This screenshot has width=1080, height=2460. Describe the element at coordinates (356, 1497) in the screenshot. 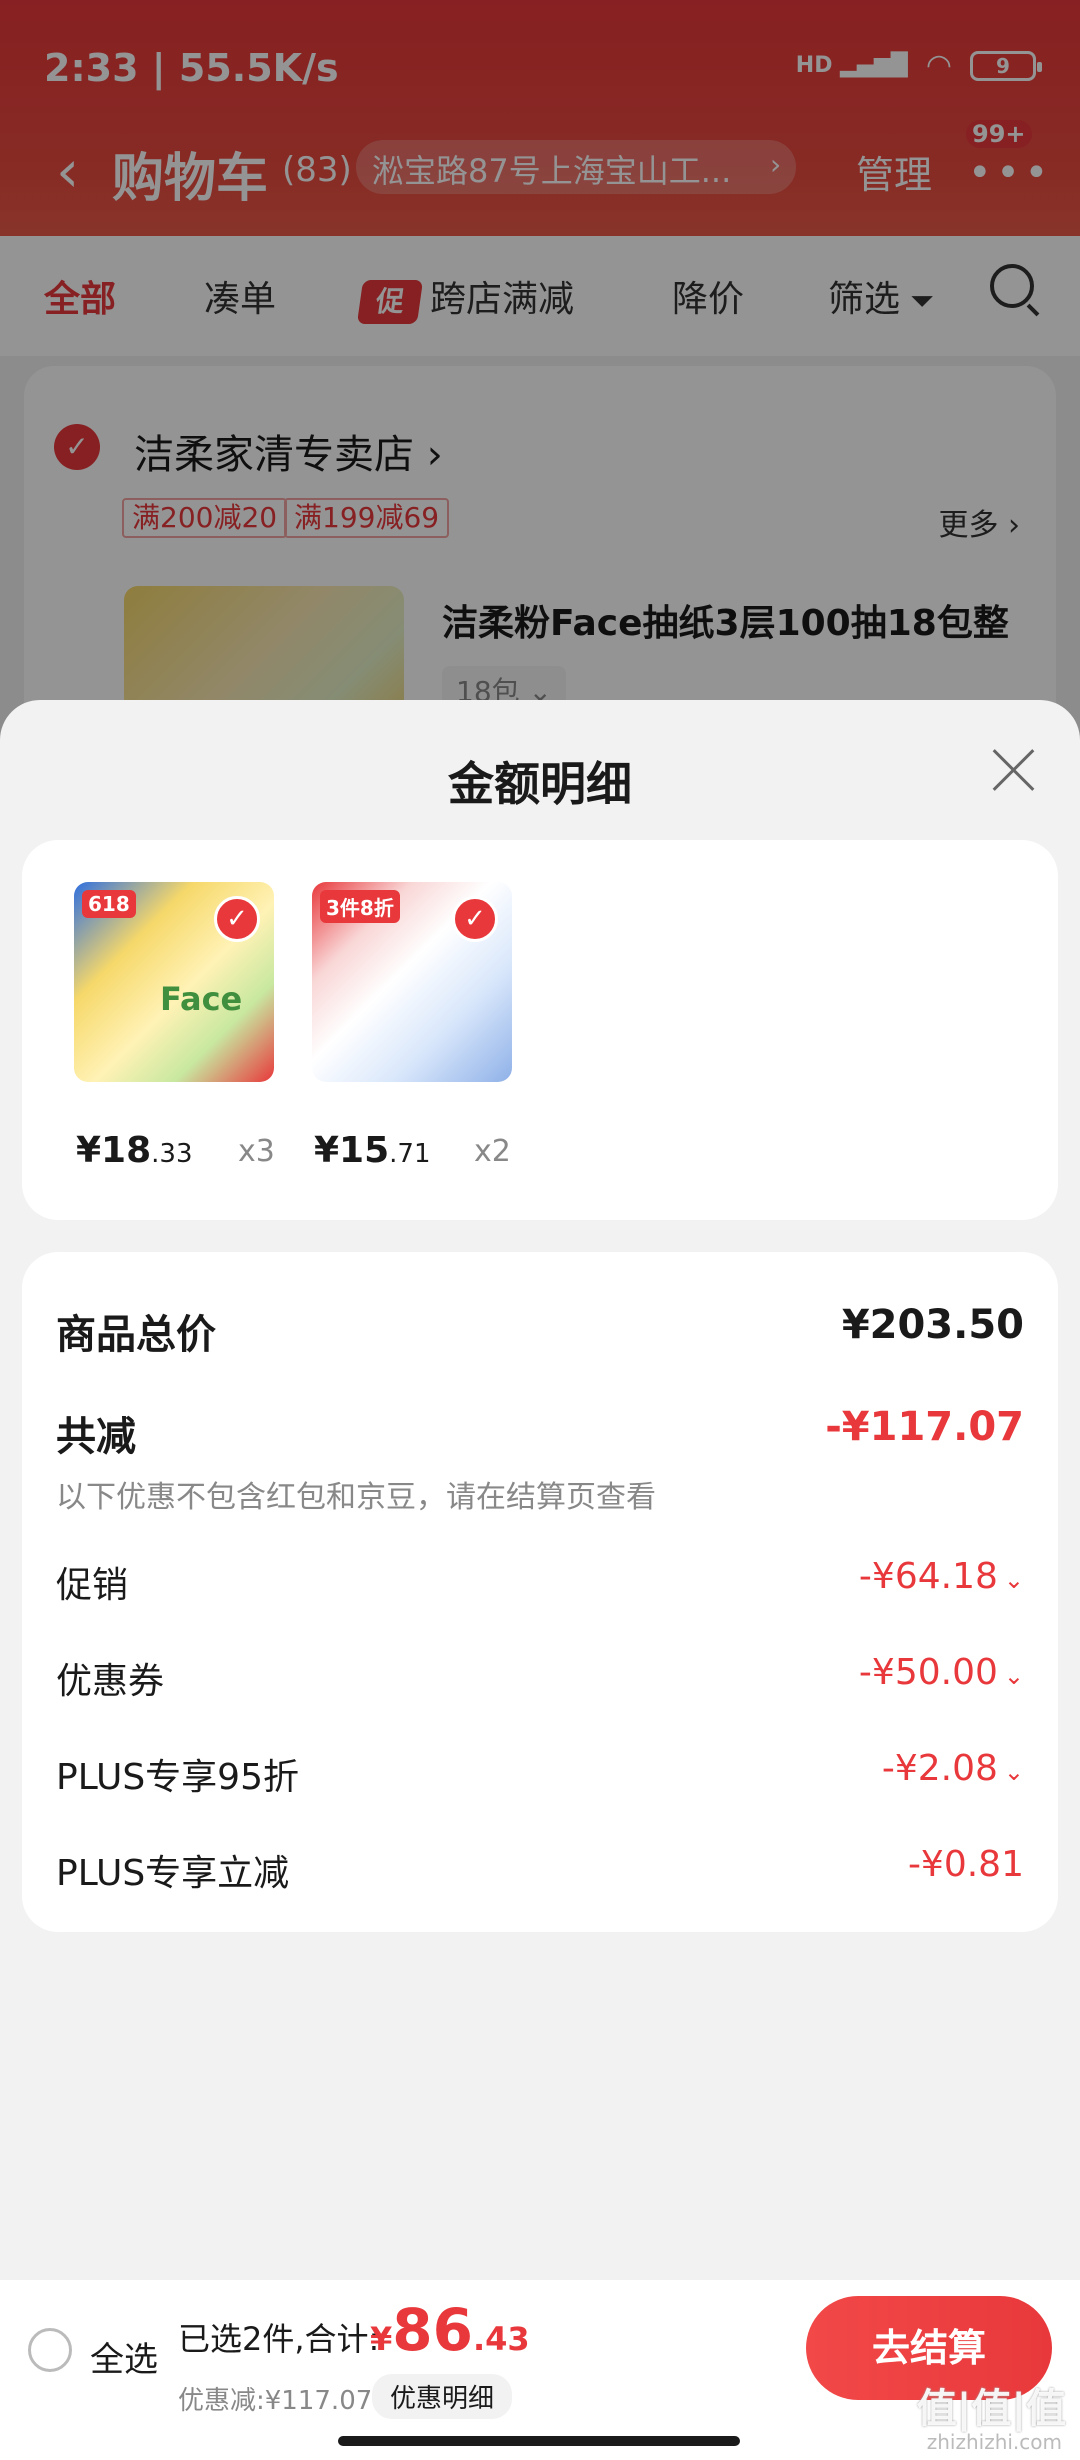

I see `discount-note: 以下优惠不包含红包和京豆，请在结算页查看` at that location.